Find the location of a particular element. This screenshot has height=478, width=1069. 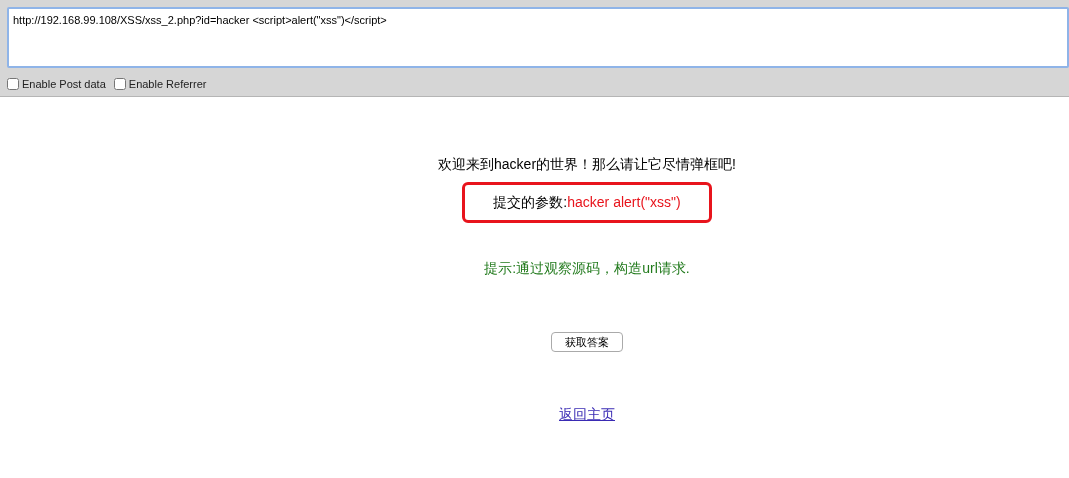

option-label: Enable Referrer is located at coordinates (167, 84).